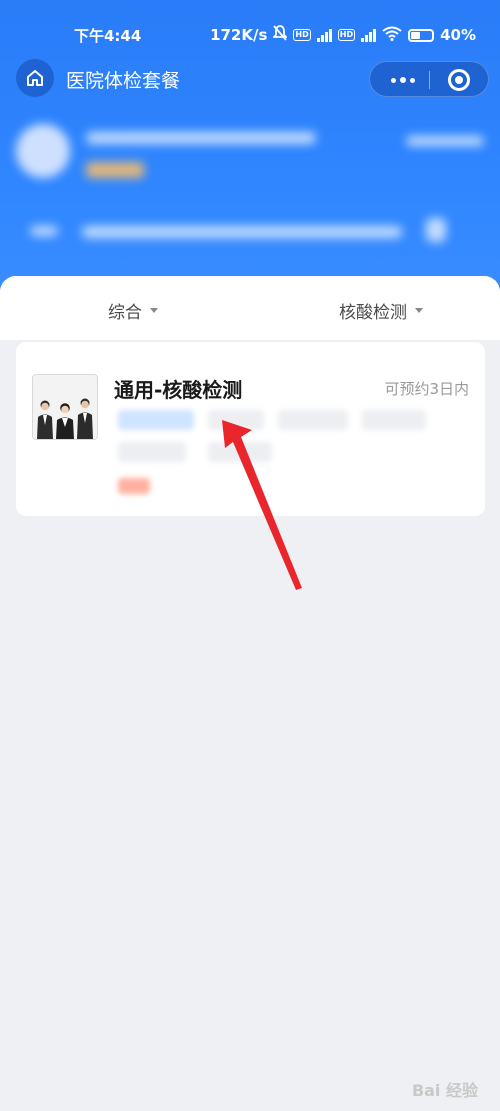  I want to click on hospital-name-blurred, so click(201, 138).